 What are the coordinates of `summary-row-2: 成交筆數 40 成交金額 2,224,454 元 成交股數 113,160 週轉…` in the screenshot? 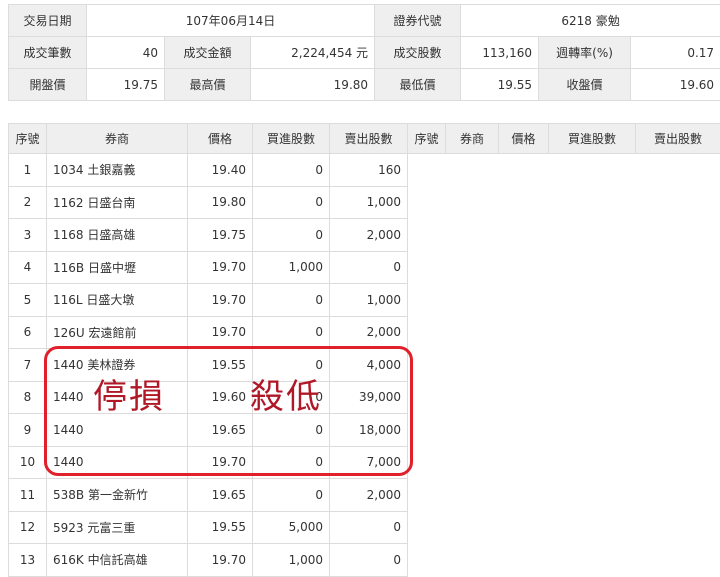 It's located at (364, 53).